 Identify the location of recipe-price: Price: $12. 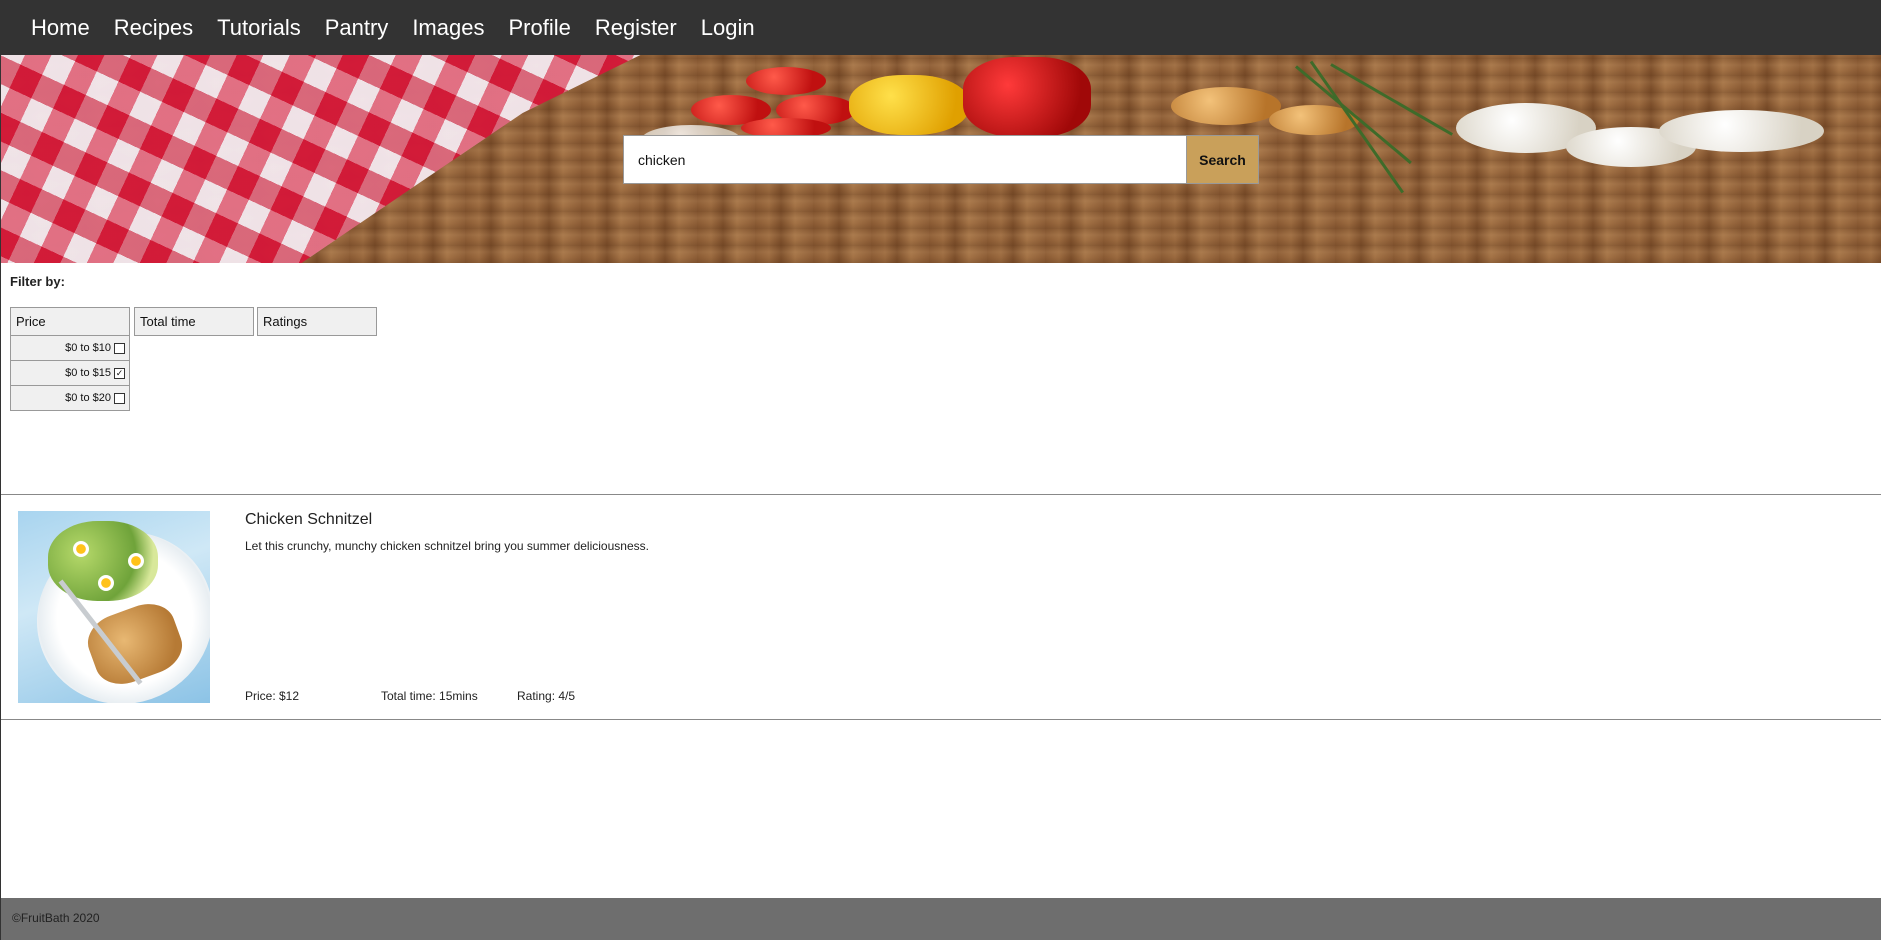
(272, 696).